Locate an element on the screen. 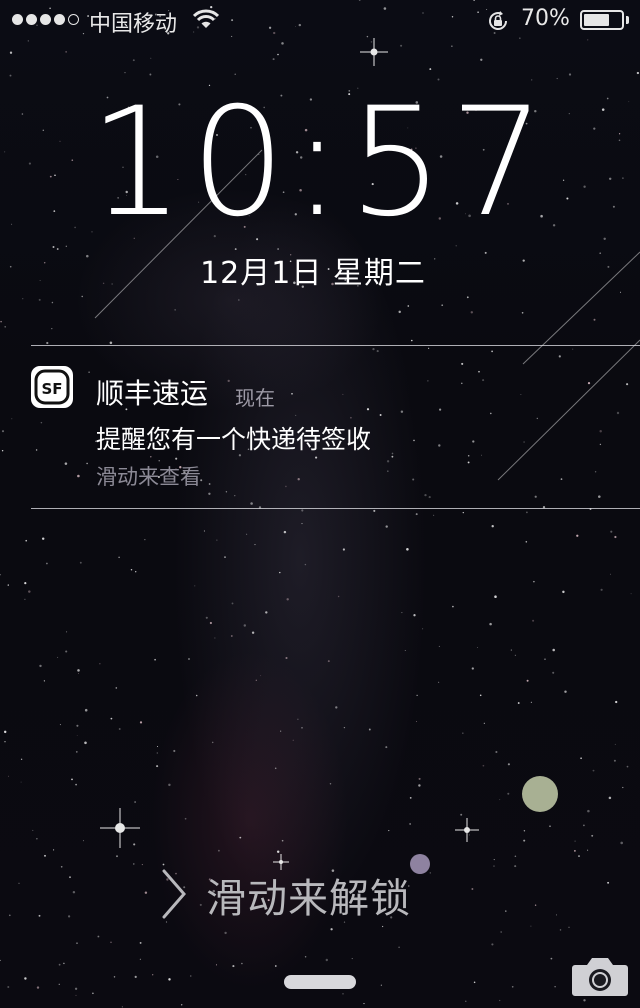  svg-text: SF is located at coordinates (51, 389).